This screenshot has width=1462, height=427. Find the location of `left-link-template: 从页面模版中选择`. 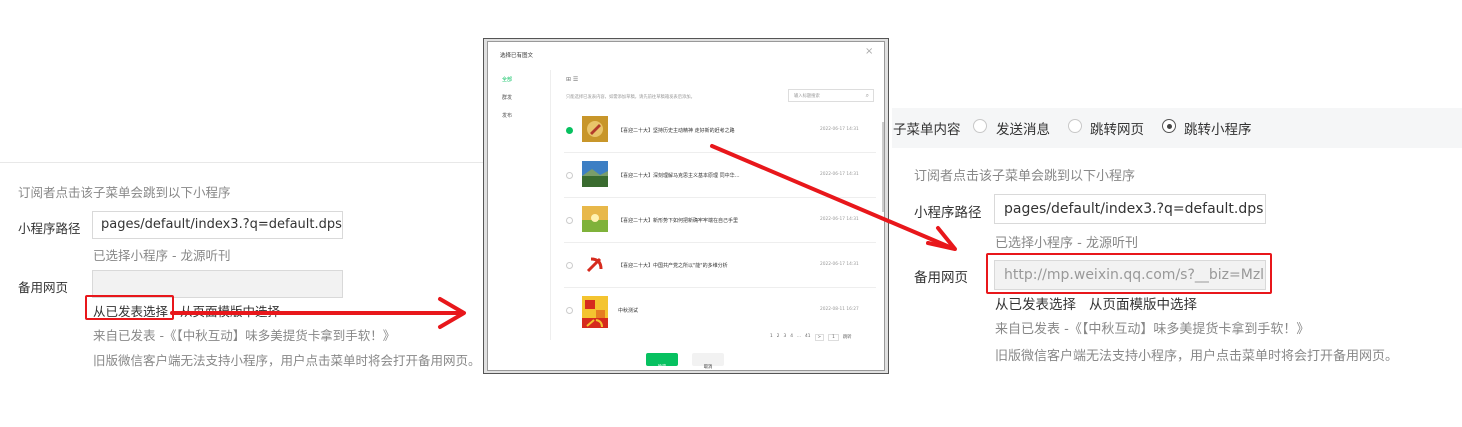

left-link-template: 从页面模版中选择 is located at coordinates (230, 310).